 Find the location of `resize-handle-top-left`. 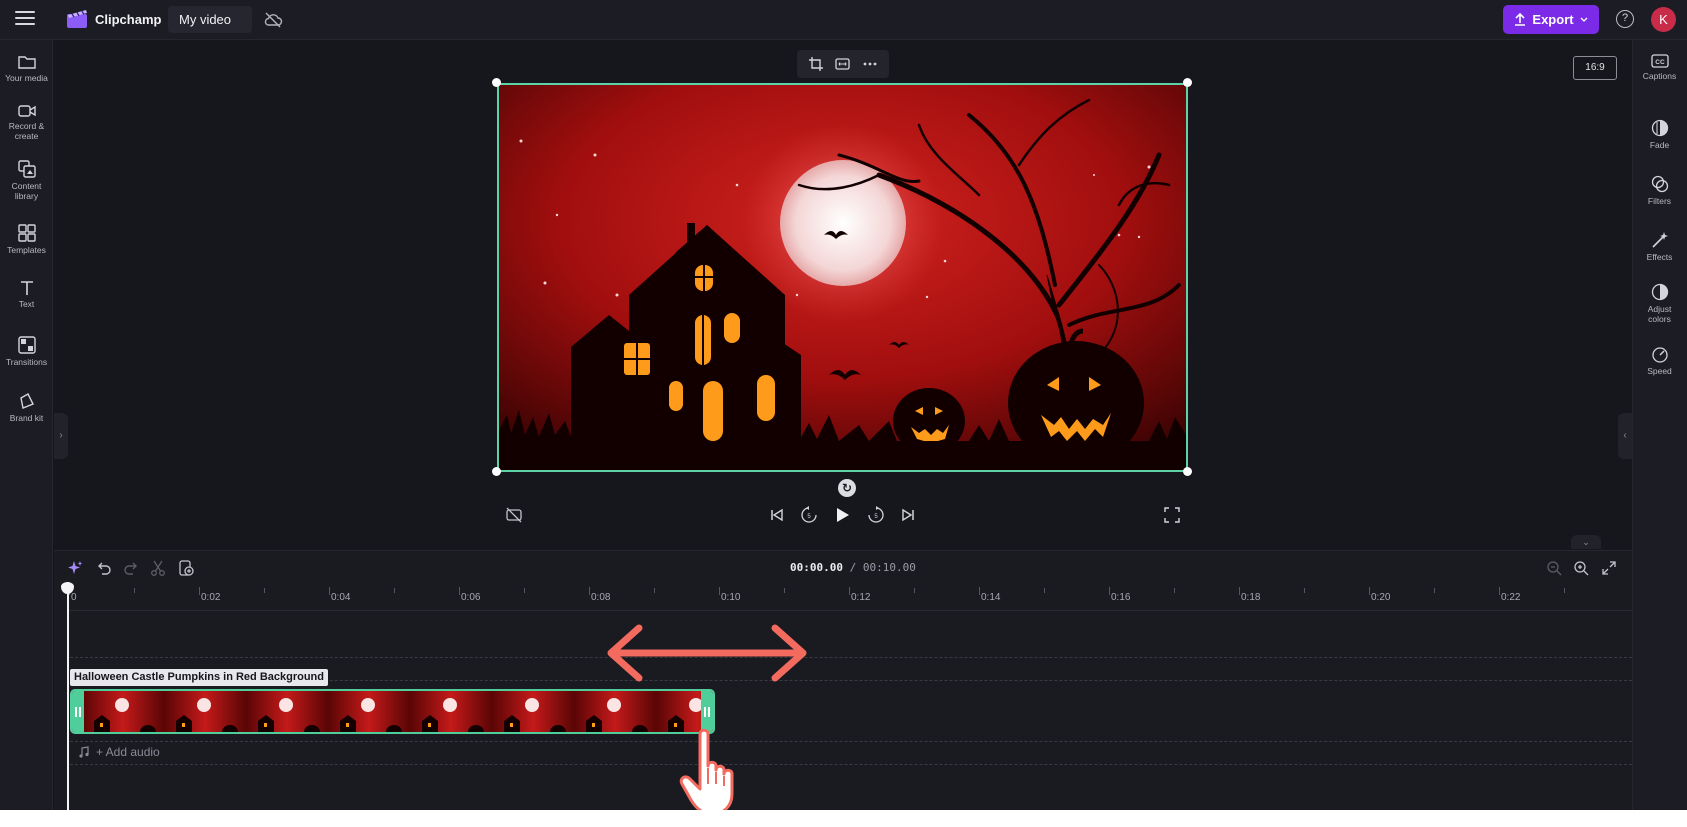

resize-handle-top-left is located at coordinates (496, 82).